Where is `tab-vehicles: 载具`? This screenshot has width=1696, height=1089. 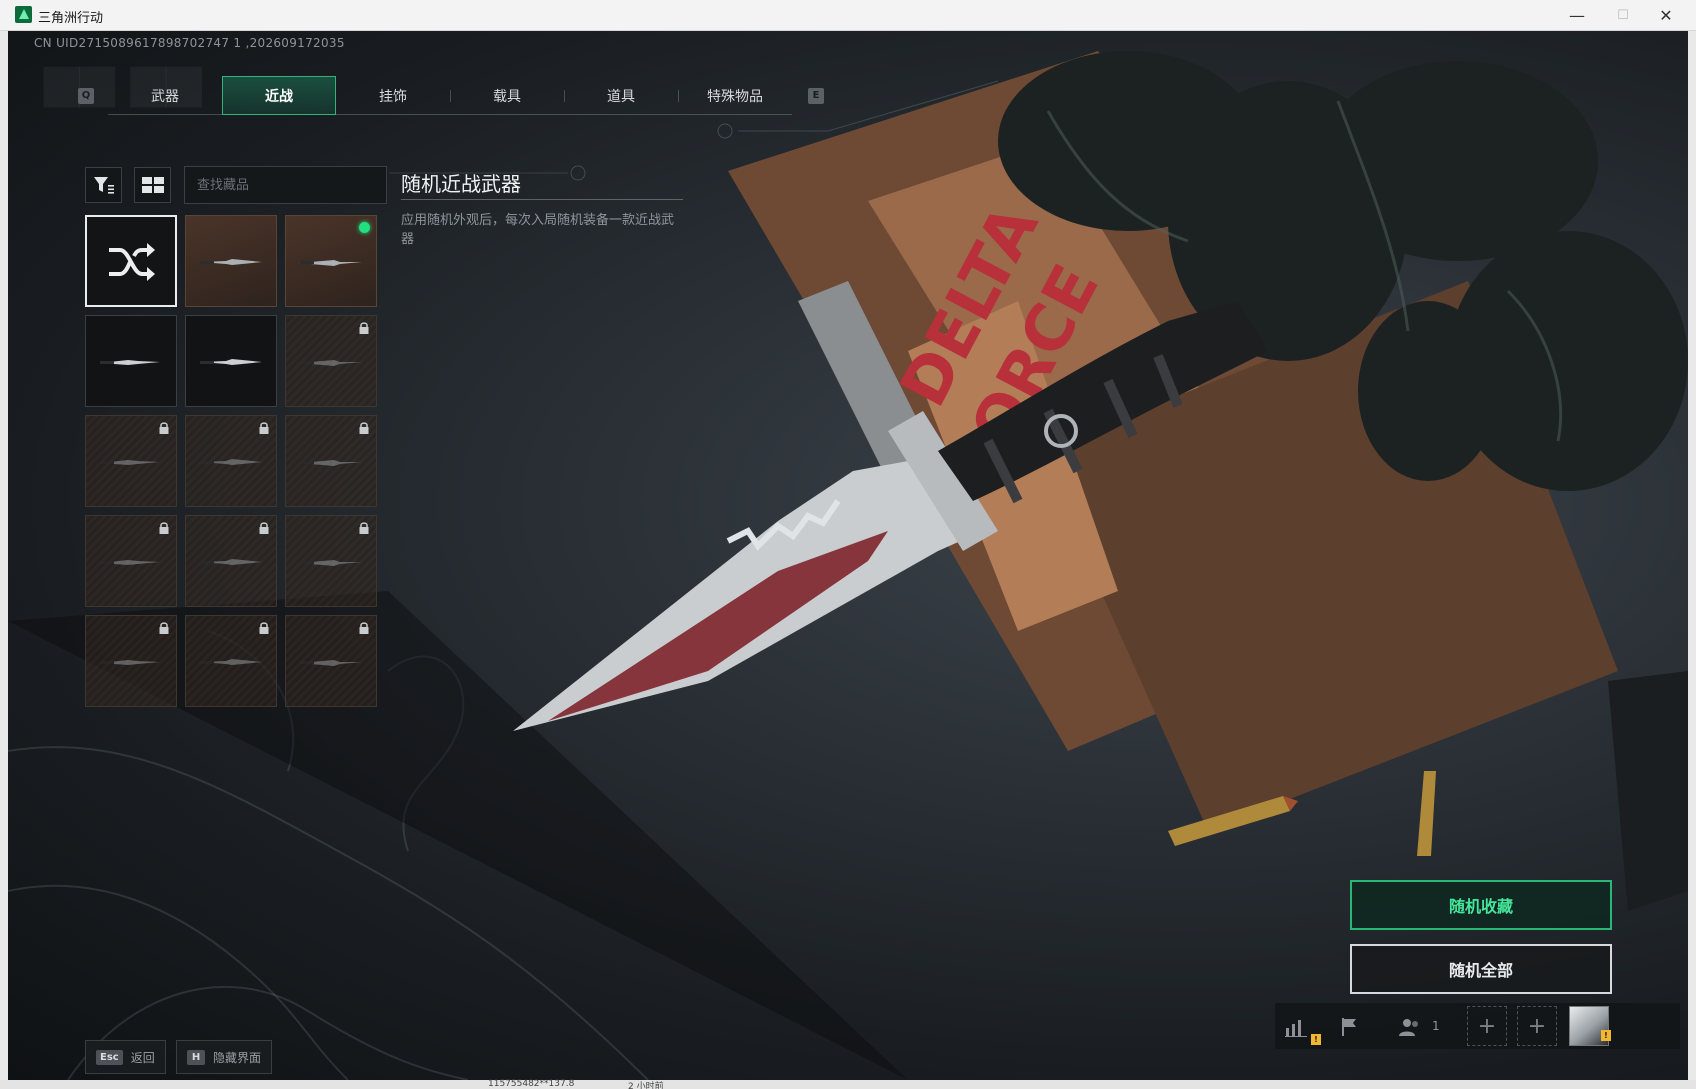
tab-vehicles: 载具 is located at coordinates (507, 95).